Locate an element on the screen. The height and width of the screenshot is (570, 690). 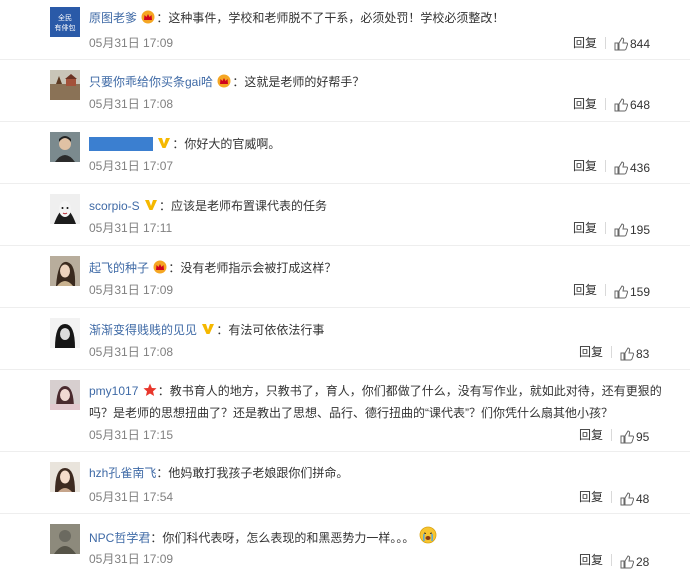
like-button: 436 is located at coordinates (632, 168).